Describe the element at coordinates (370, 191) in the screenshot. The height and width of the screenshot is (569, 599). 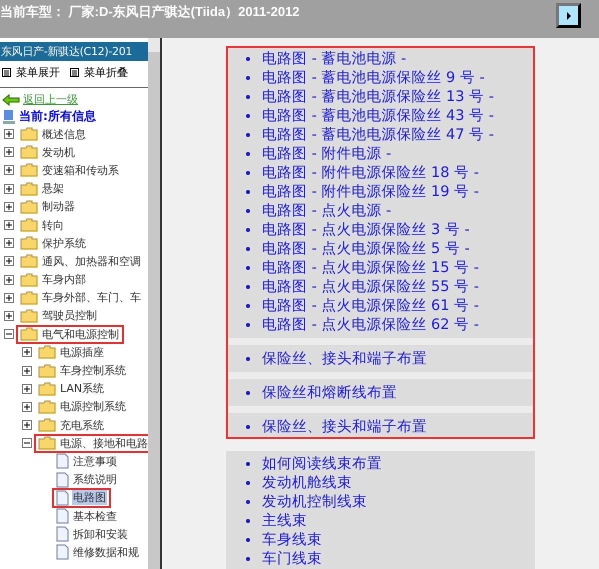
I see `diagram-link: 电路图 - 附件电源保险丝 19 号 -` at that location.